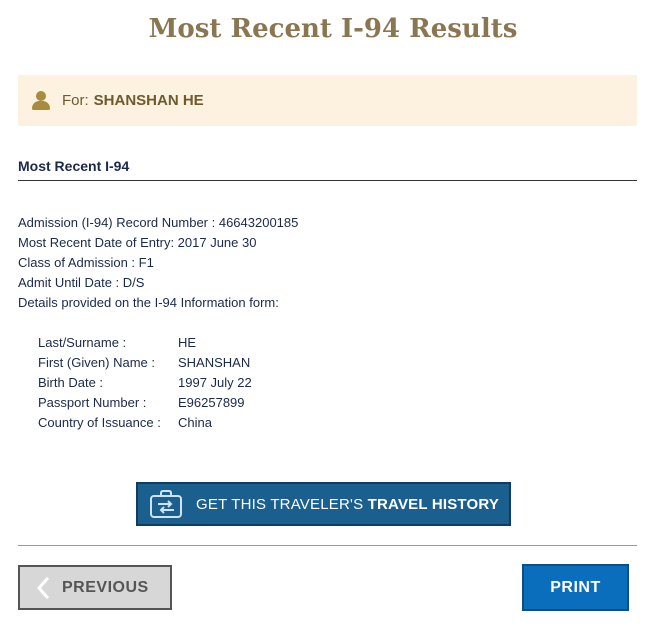  Describe the element at coordinates (187, 342) in the screenshot. I see `detail-value: HE` at that location.